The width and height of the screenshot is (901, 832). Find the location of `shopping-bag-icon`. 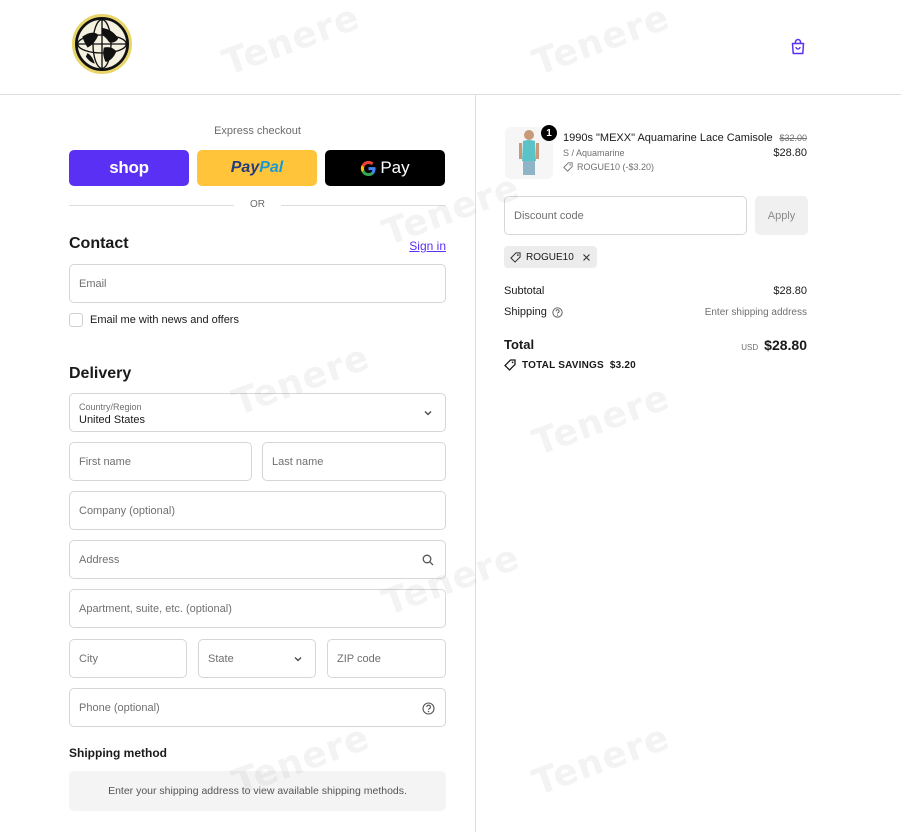

shopping-bag-icon is located at coordinates (798, 46).